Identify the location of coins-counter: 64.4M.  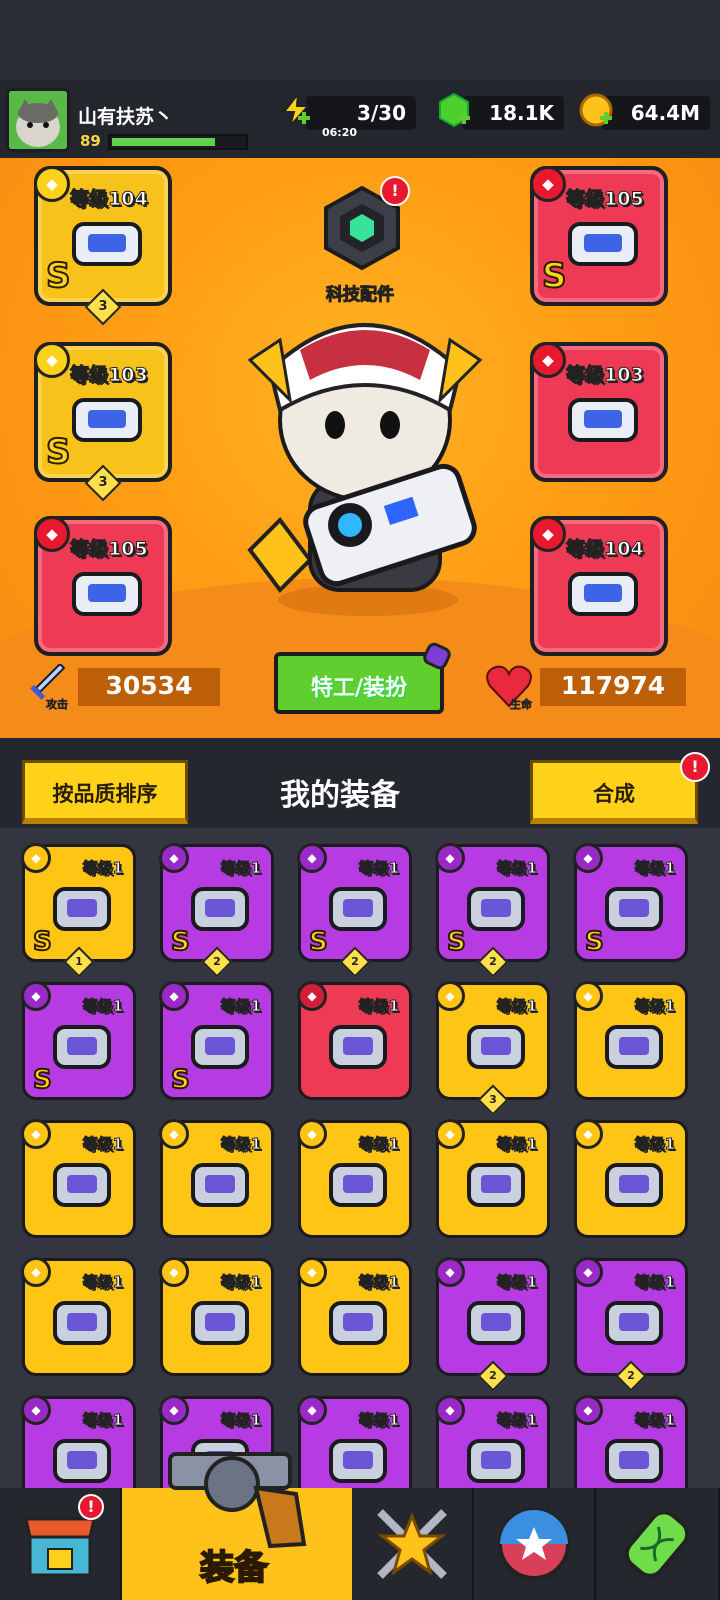
(656, 113).